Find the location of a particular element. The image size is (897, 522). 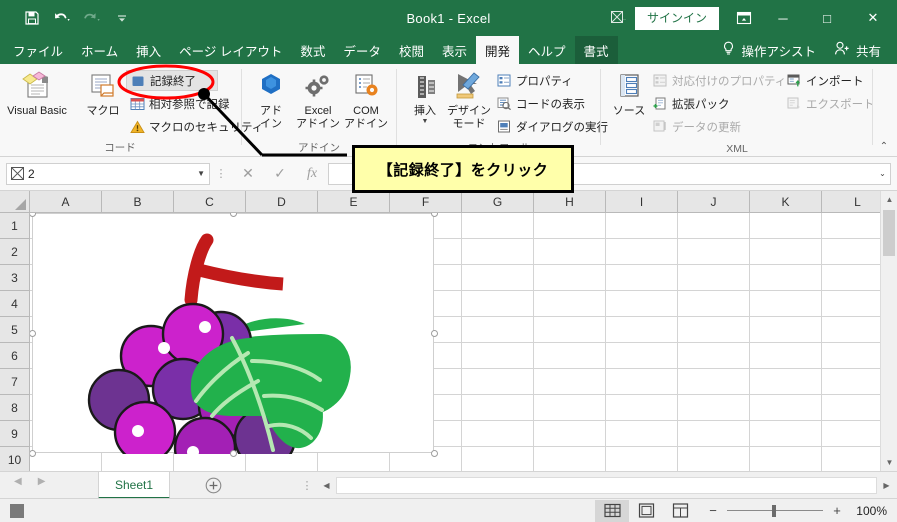

row-header-7: 7 is located at coordinates (15, 382).